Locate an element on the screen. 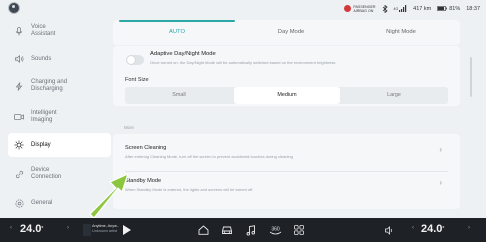 The height and width of the screenshot is (242, 486). bluetooth-icon is located at coordinates (385, 8).